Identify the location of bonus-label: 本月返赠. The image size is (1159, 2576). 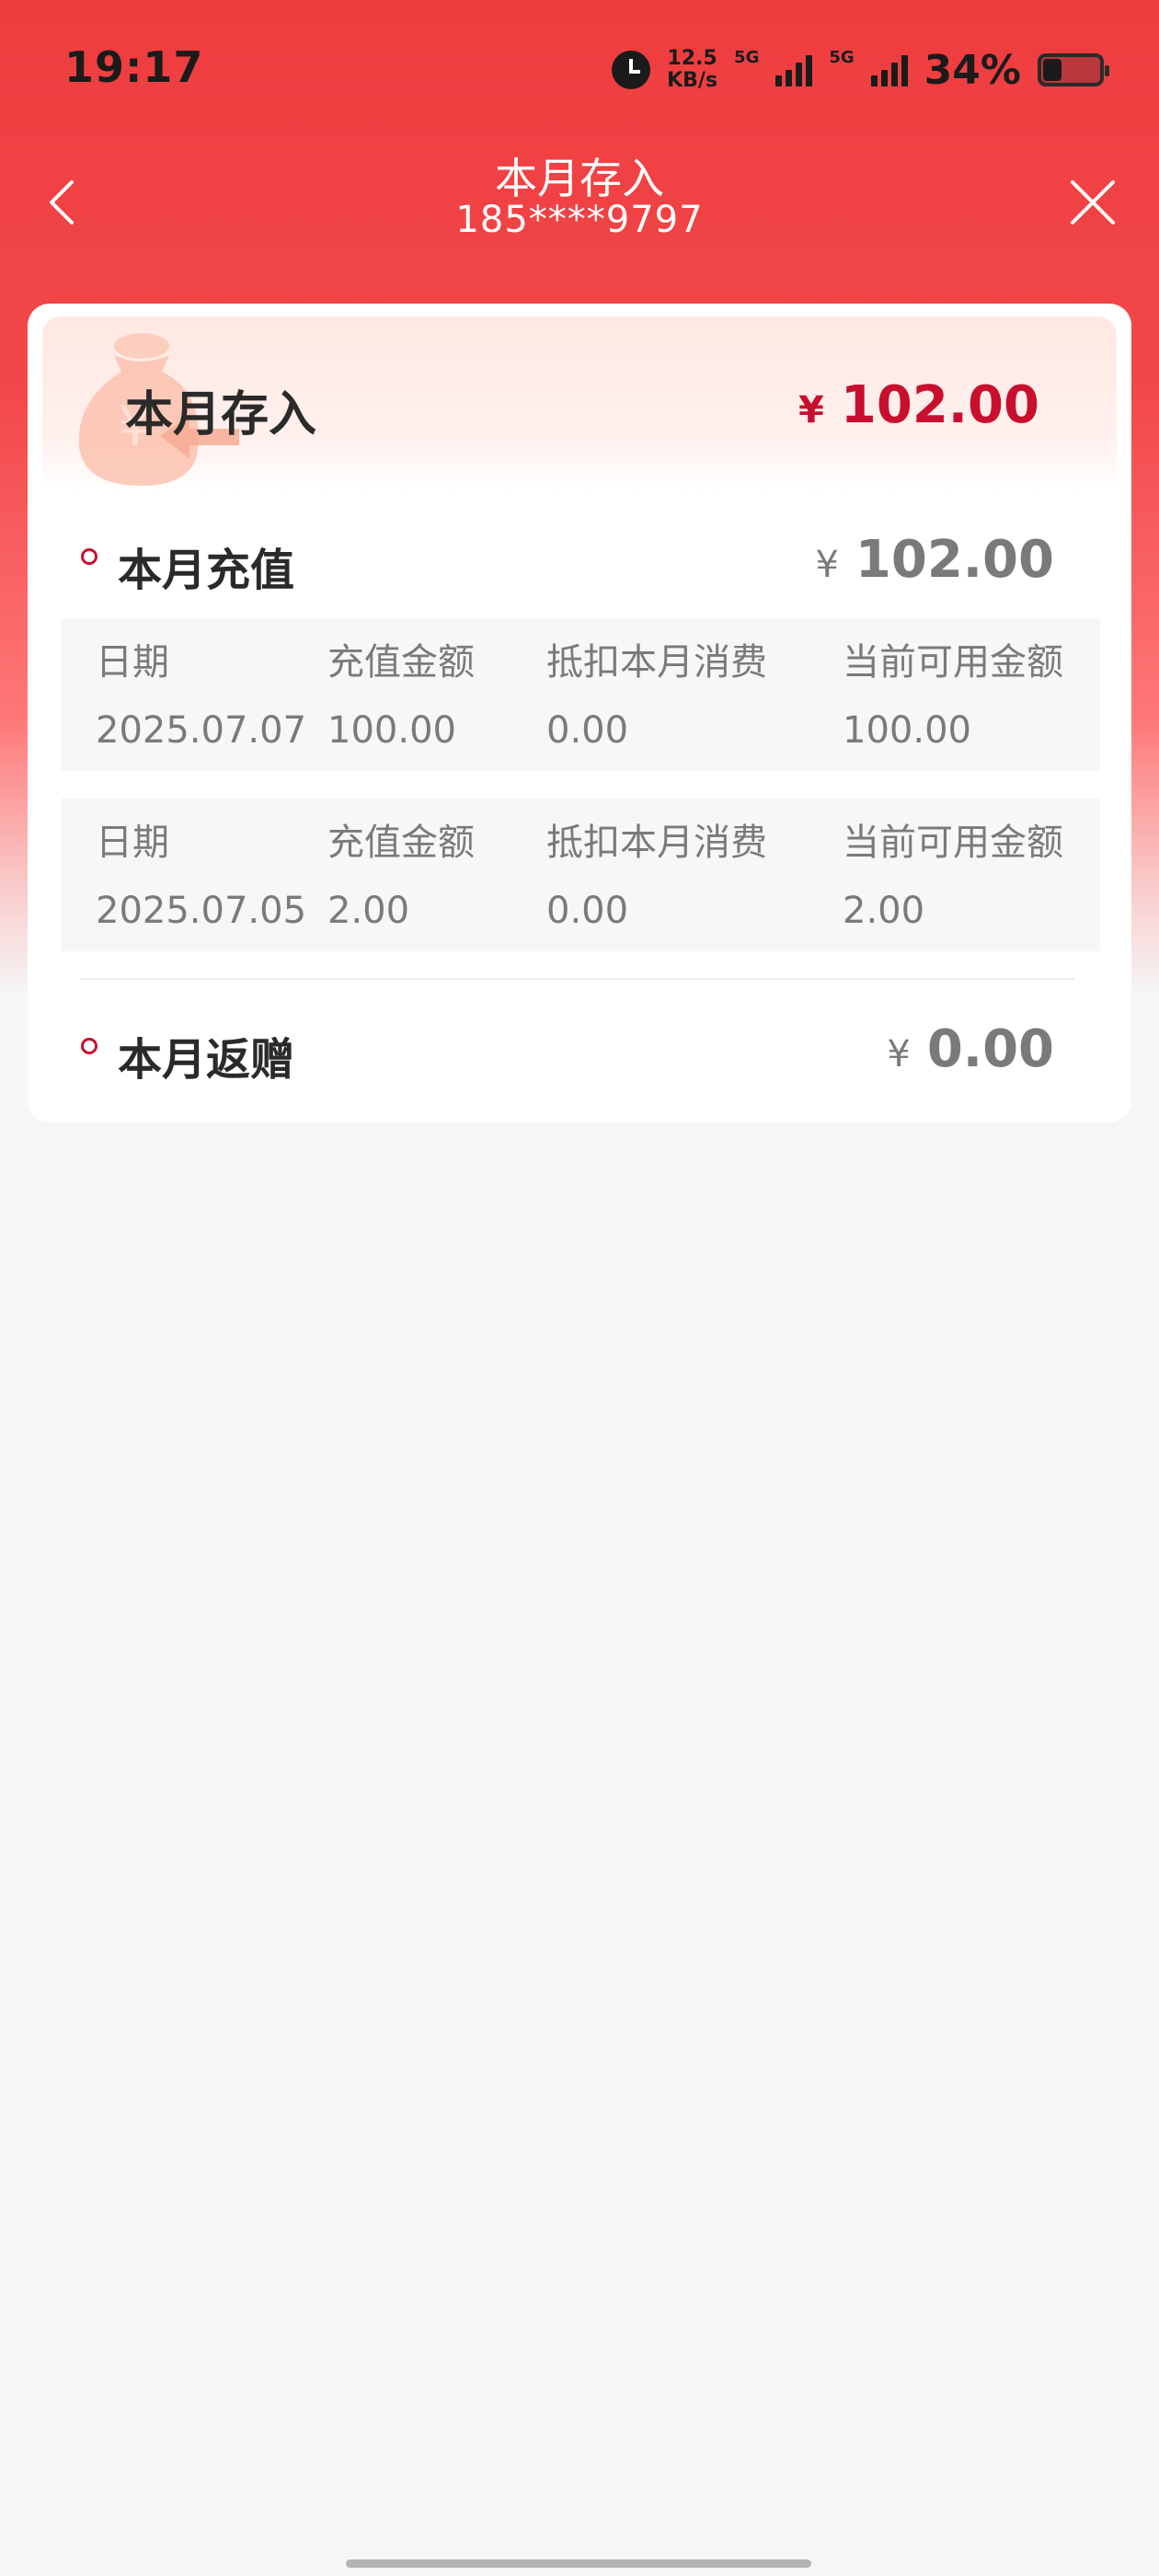
(206, 1060).